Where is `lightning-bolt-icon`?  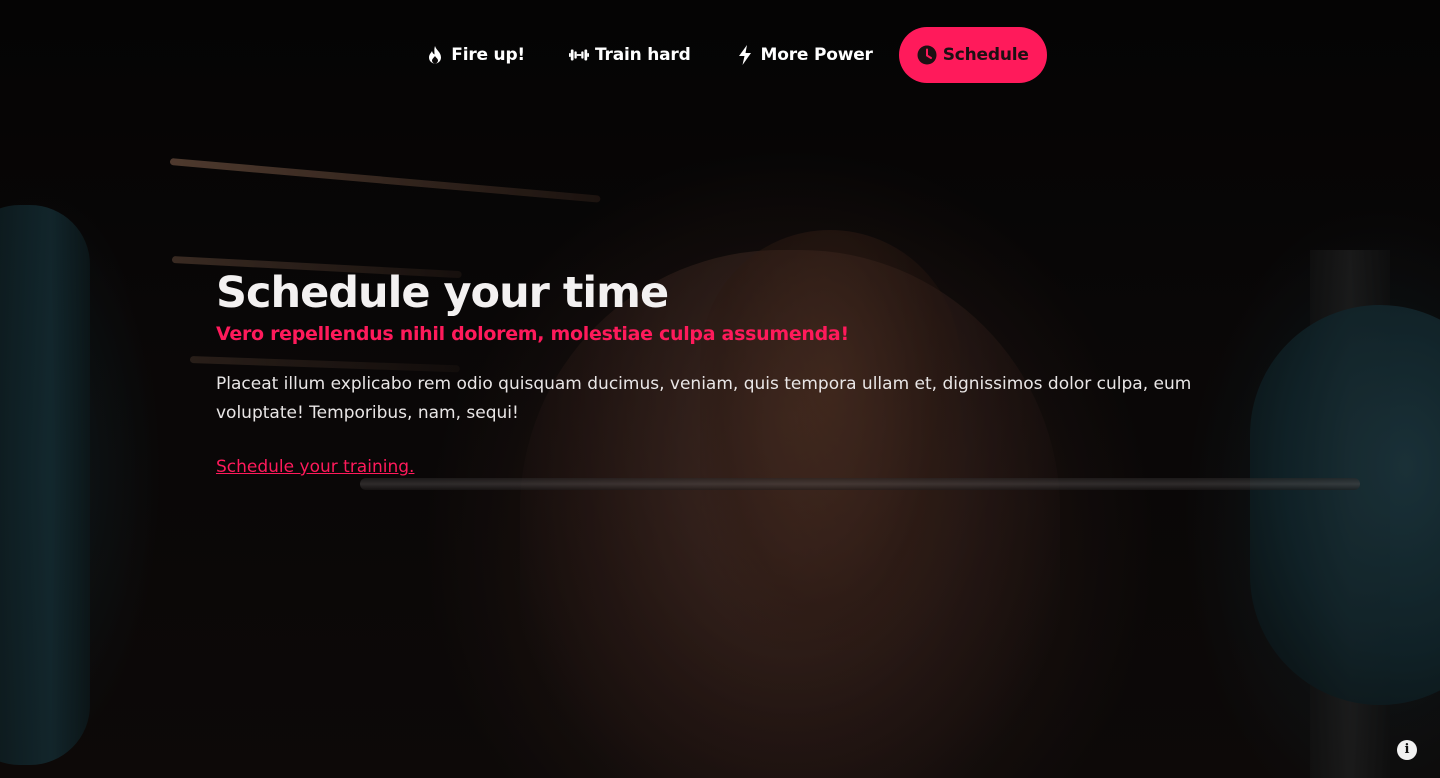 lightning-bolt-icon is located at coordinates (745, 55).